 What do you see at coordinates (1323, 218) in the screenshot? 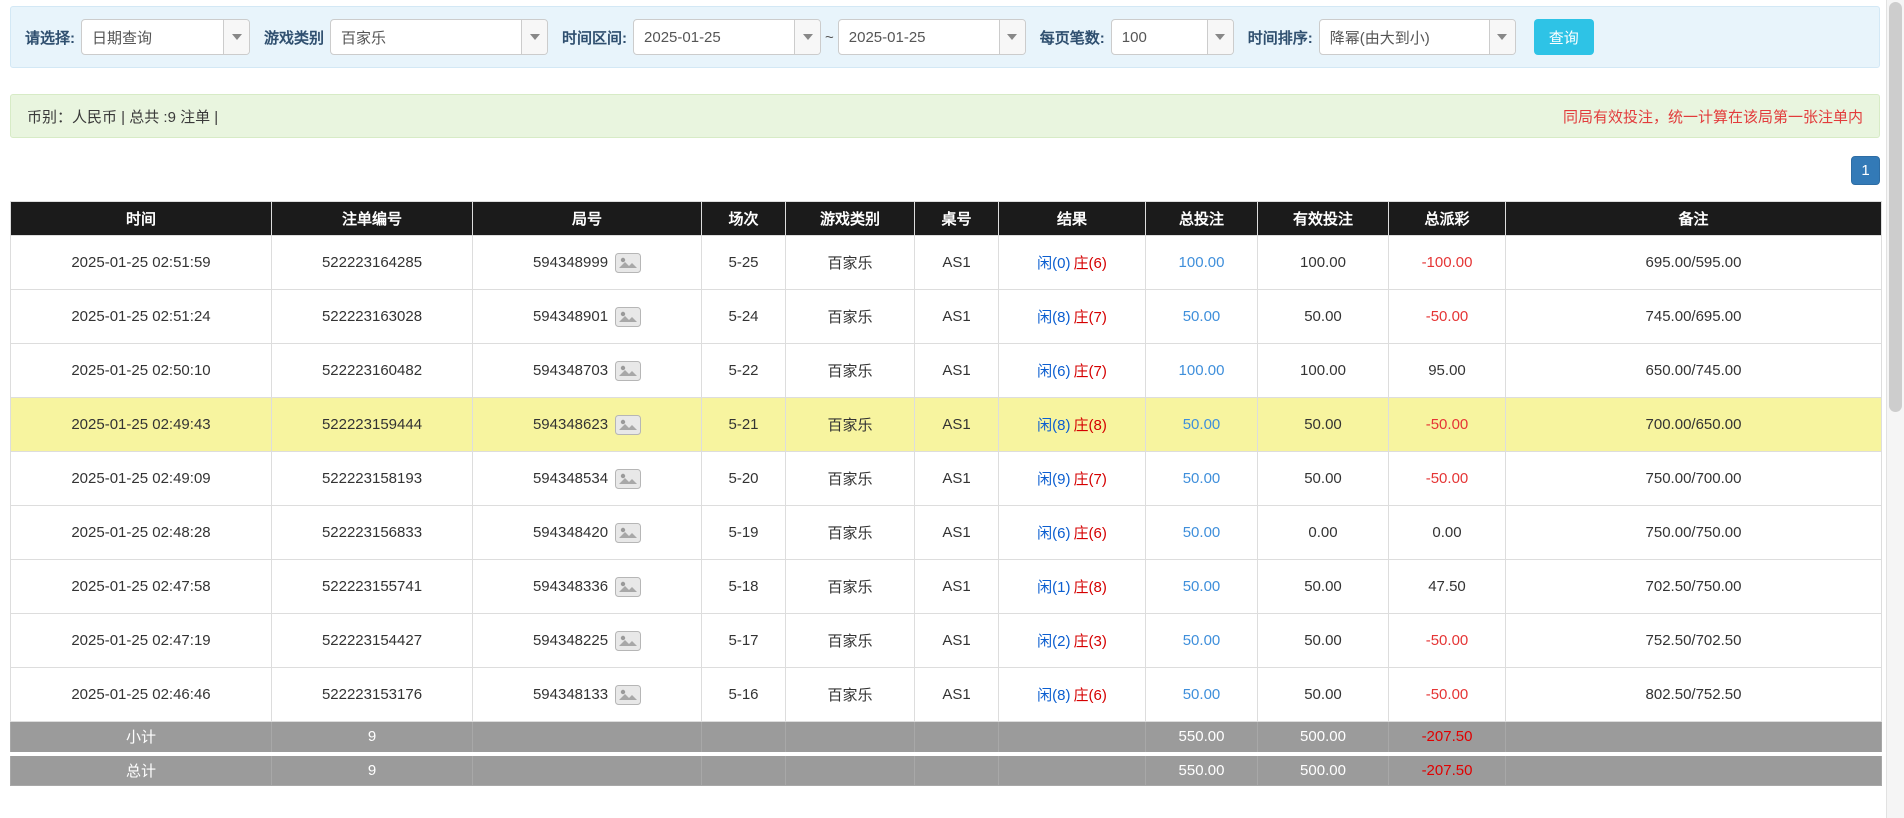
I see `column-header: 有效投注` at bounding box center [1323, 218].